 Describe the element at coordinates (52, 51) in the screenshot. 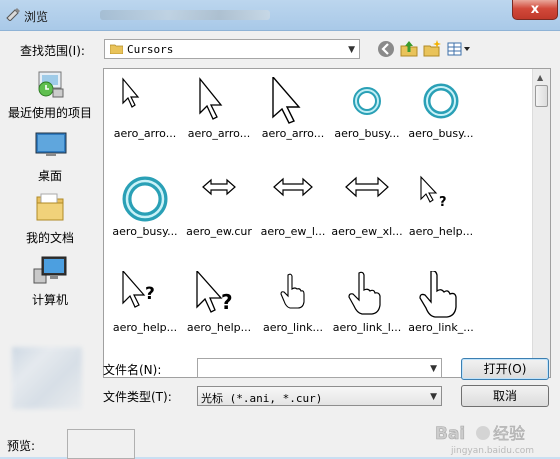

I see `look-in-label: 查找范围(I):` at that location.